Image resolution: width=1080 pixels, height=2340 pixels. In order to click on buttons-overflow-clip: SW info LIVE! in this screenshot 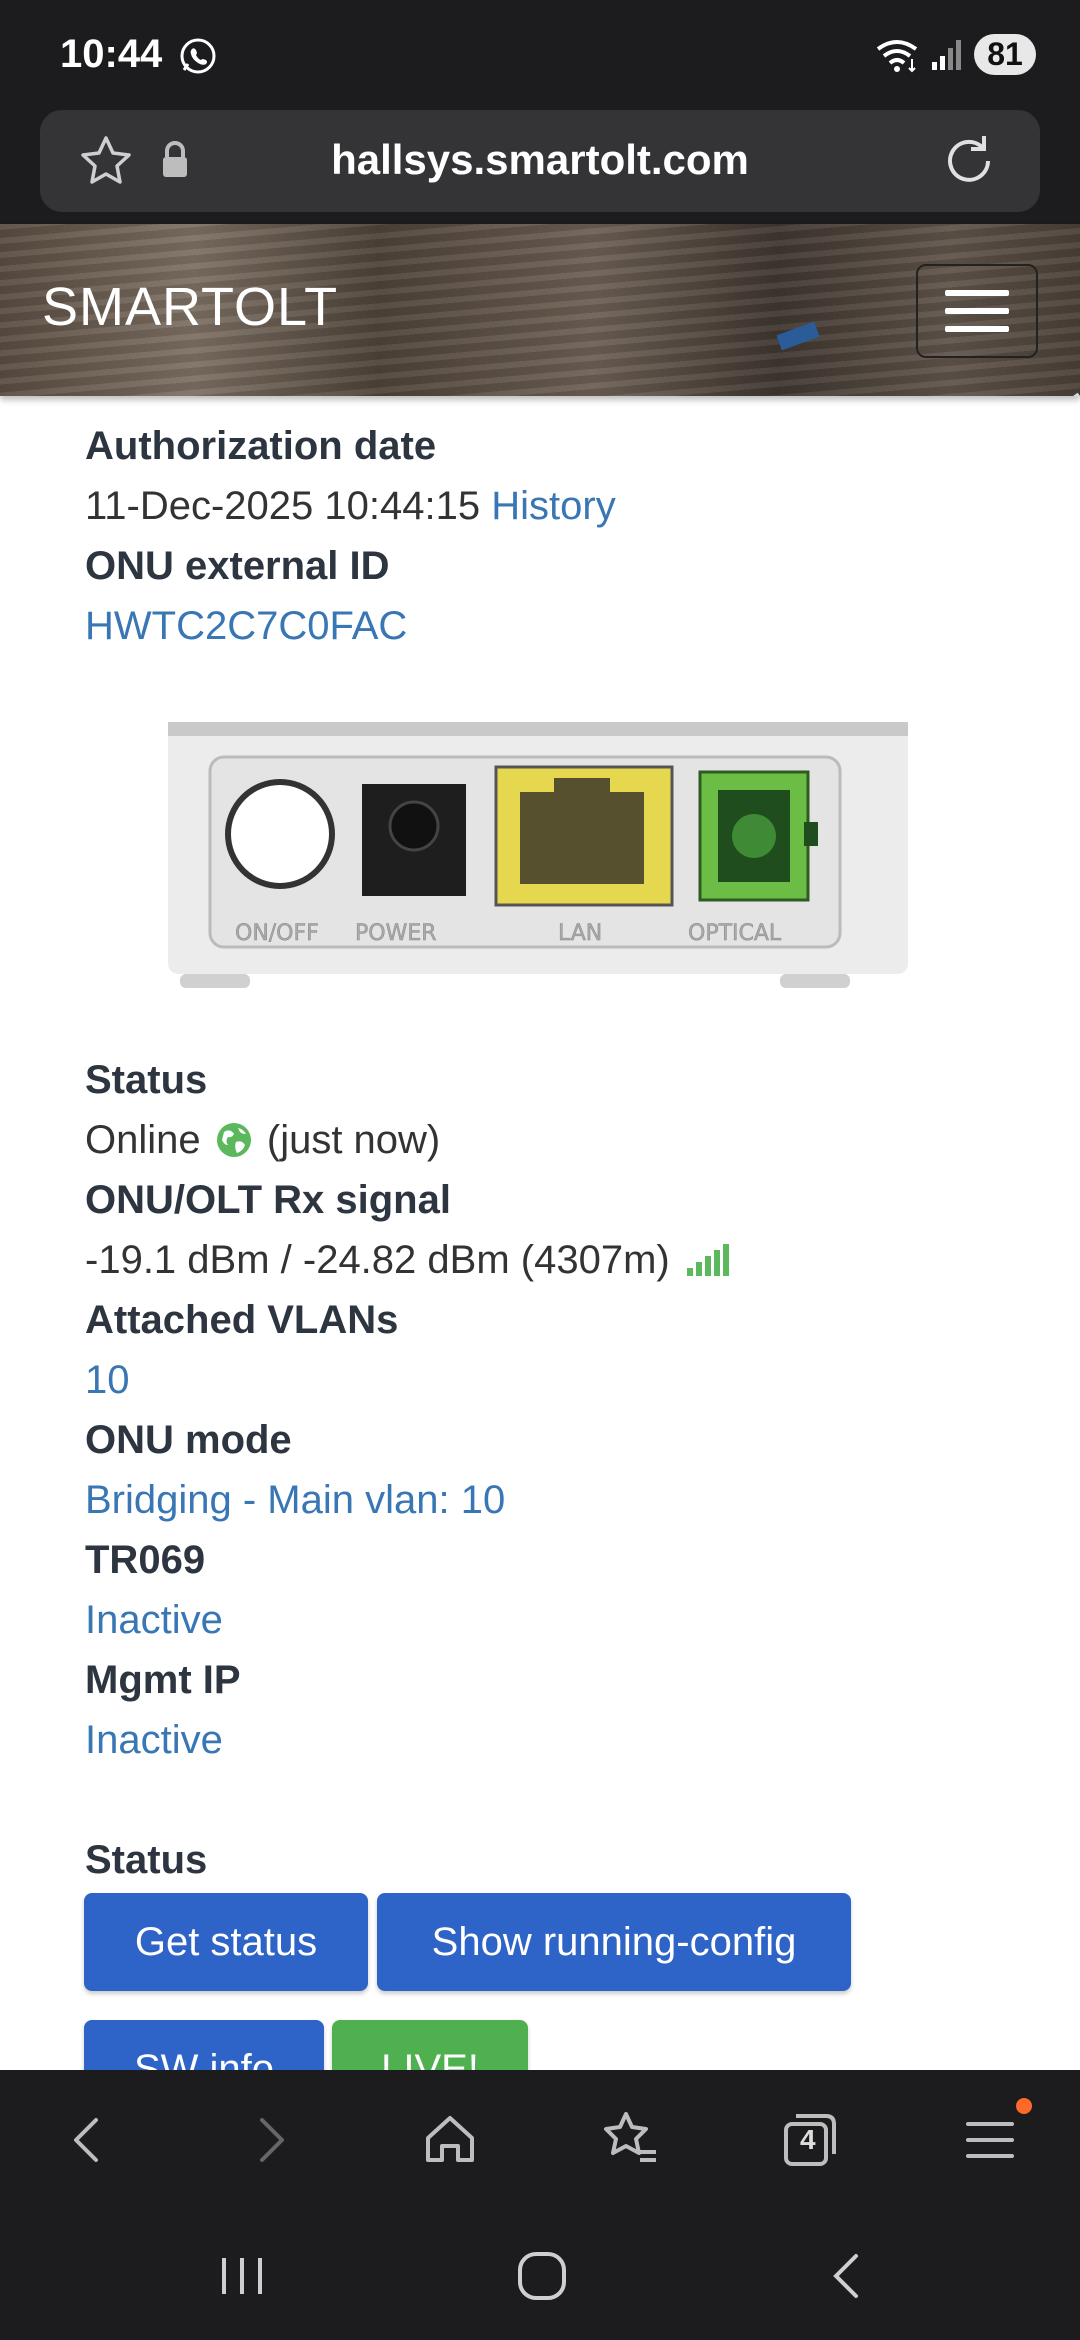, I will do `click(540, 2043)`.